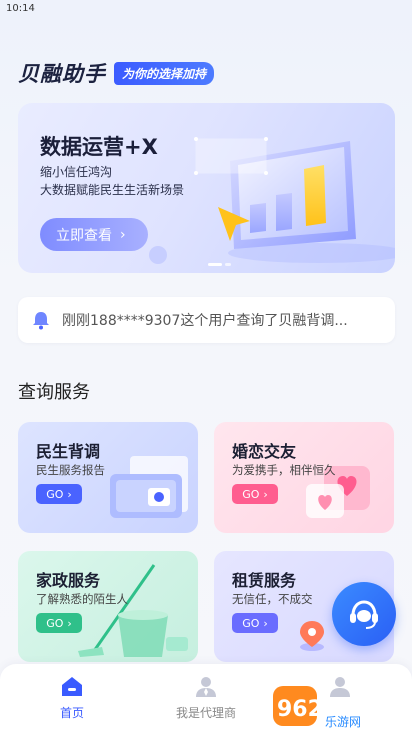 Image resolution: width=412 pixels, height=732 pixels. Describe the element at coordinates (205, 713) in the screenshot. I see `tab-label: 我是代理商` at that location.